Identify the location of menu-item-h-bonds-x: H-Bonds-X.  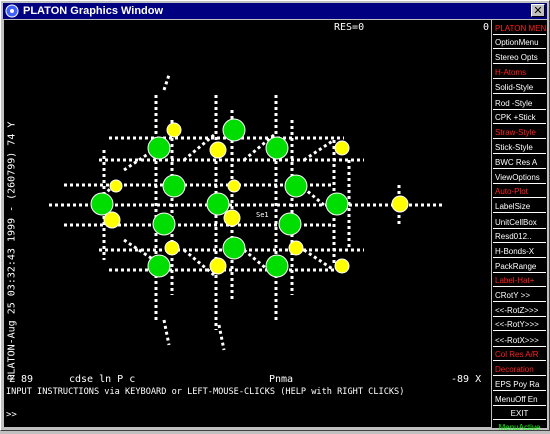
(519, 251).